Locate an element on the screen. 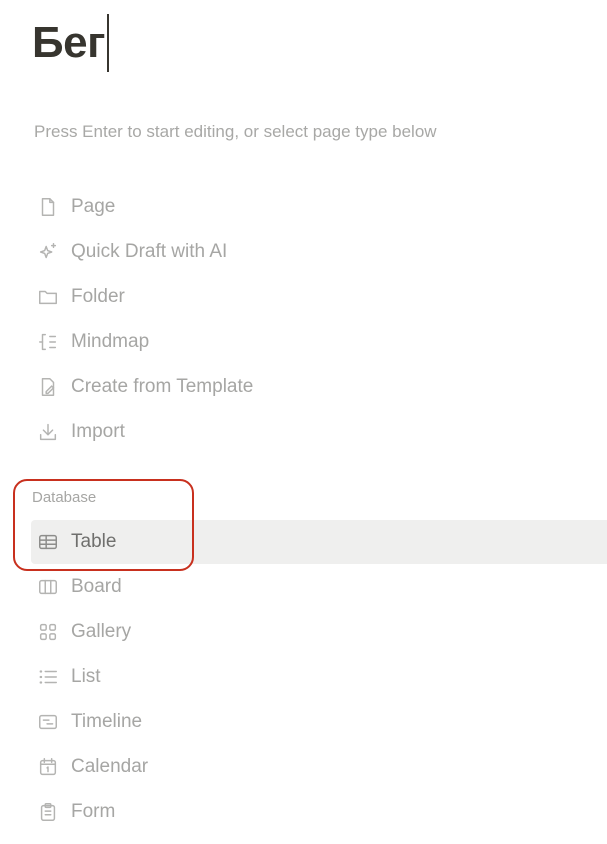 This screenshot has width=607, height=844. menu-item-timeline: Timeline is located at coordinates (319, 722).